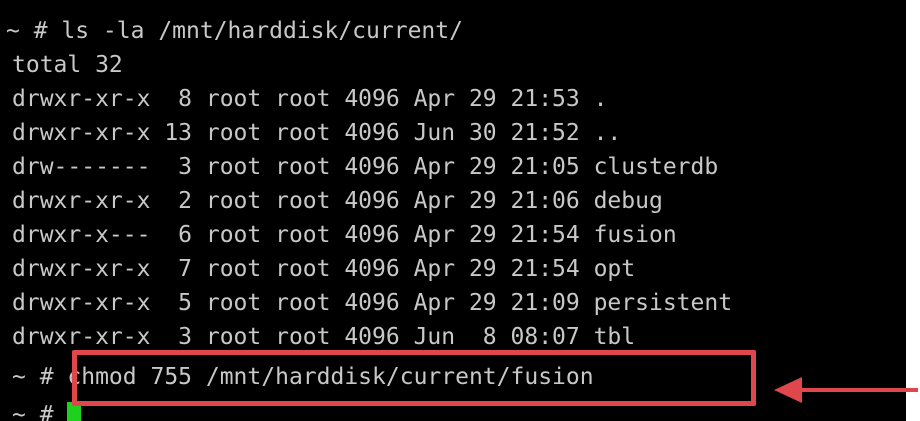 The image size is (920, 421). Describe the element at coordinates (234, 31) in the screenshot. I see `terminal-line-command: ~ # ls -la /mnt/harddisk/current/` at that location.